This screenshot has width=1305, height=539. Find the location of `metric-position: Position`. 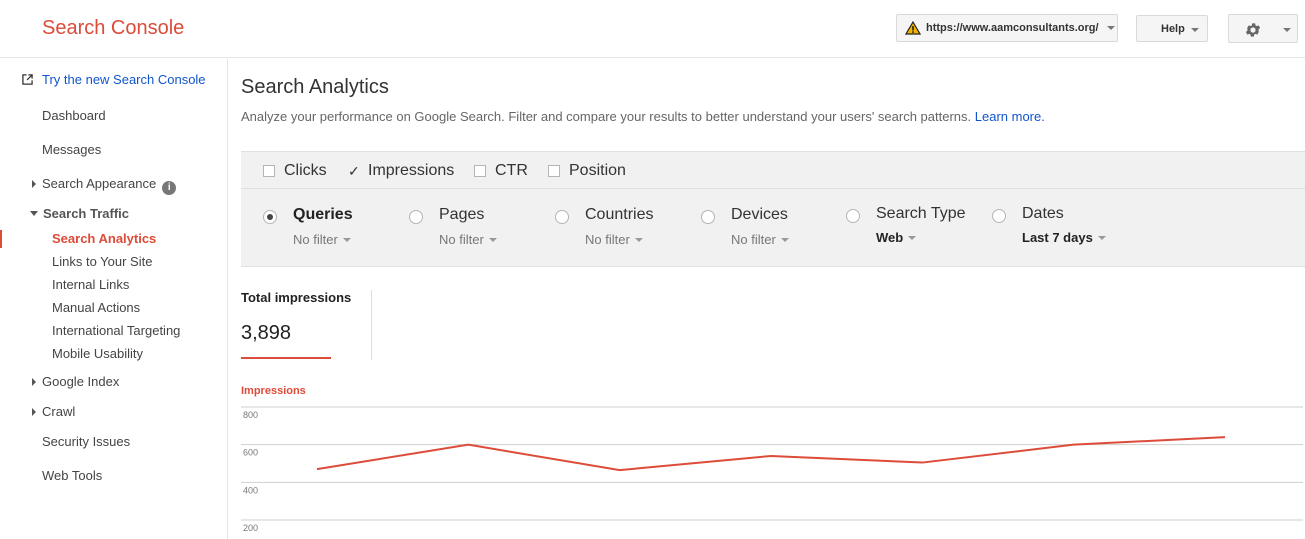

metric-position: Position is located at coordinates (587, 171).